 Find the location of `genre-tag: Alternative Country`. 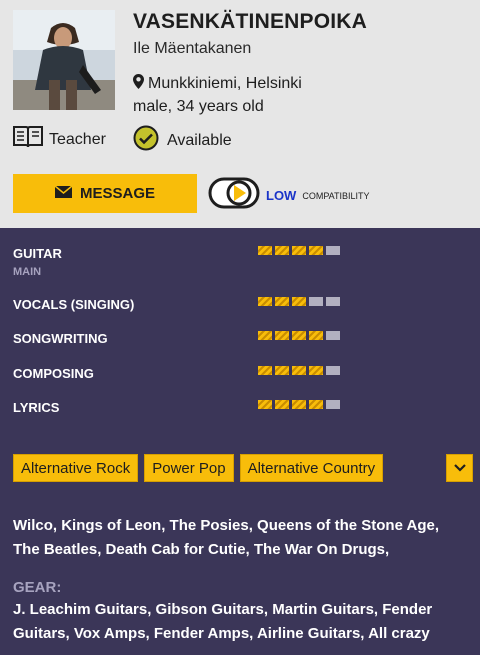

genre-tag: Alternative Country is located at coordinates (311, 468).